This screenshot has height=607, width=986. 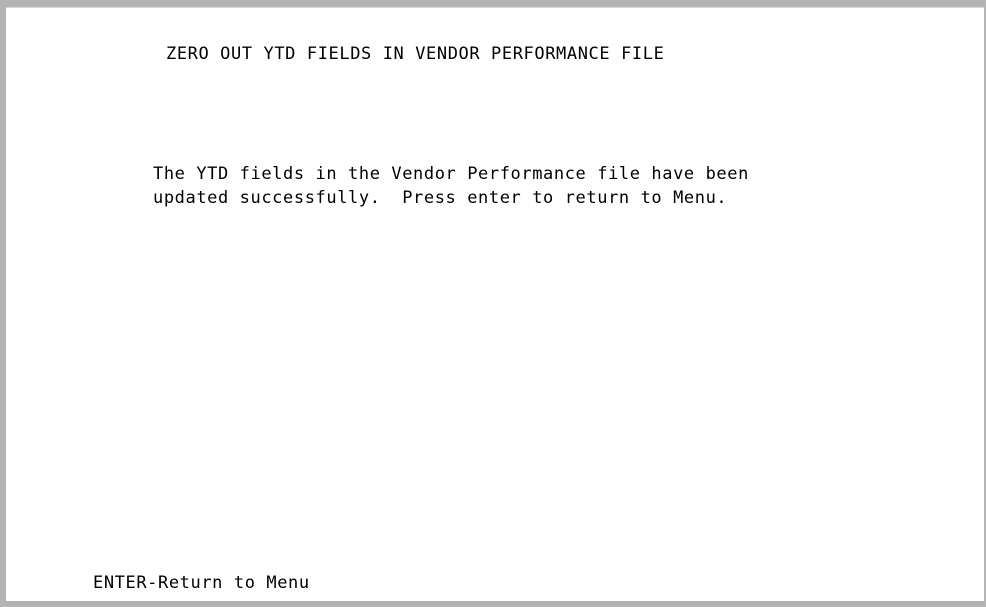 What do you see at coordinates (201, 583) in the screenshot?
I see `enter-return-to-menu-key: ENTER-Return to Menu` at bounding box center [201, 583].